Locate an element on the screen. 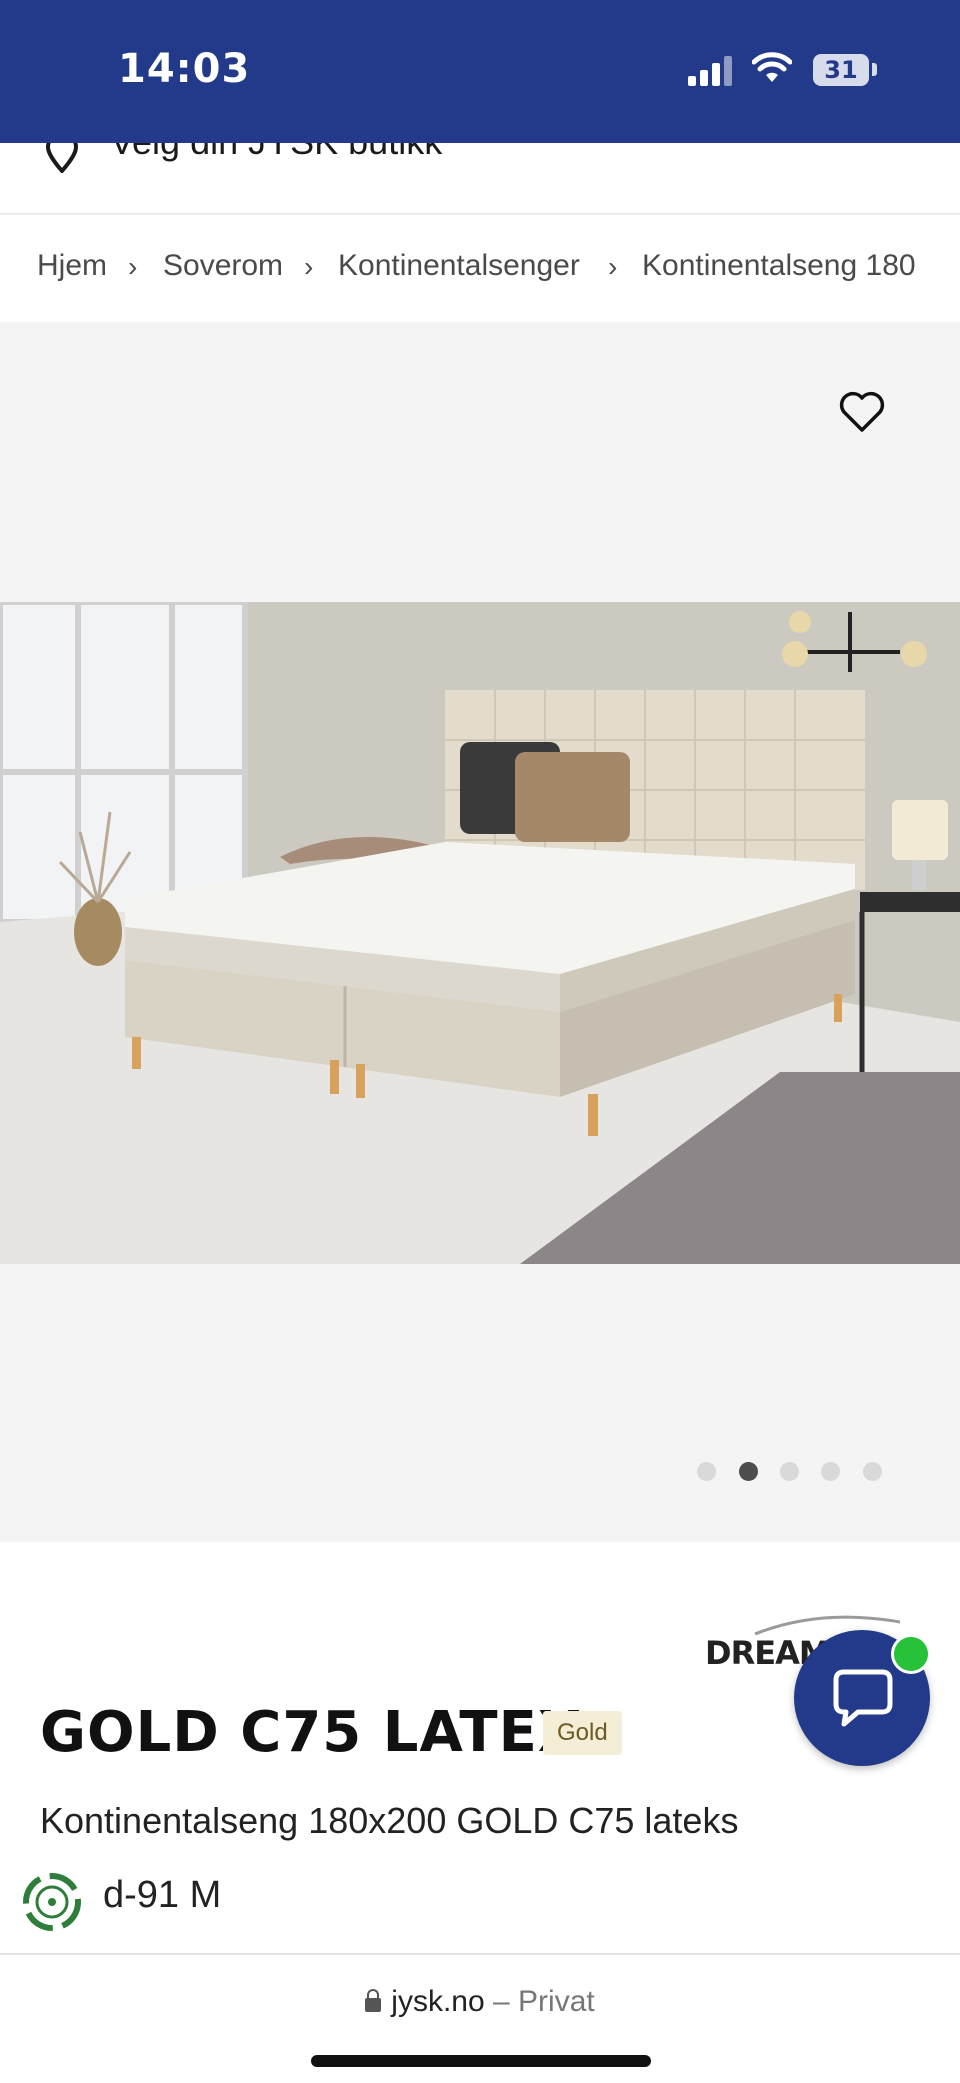  cell-signal-icon is located at coordinates (710, 71).